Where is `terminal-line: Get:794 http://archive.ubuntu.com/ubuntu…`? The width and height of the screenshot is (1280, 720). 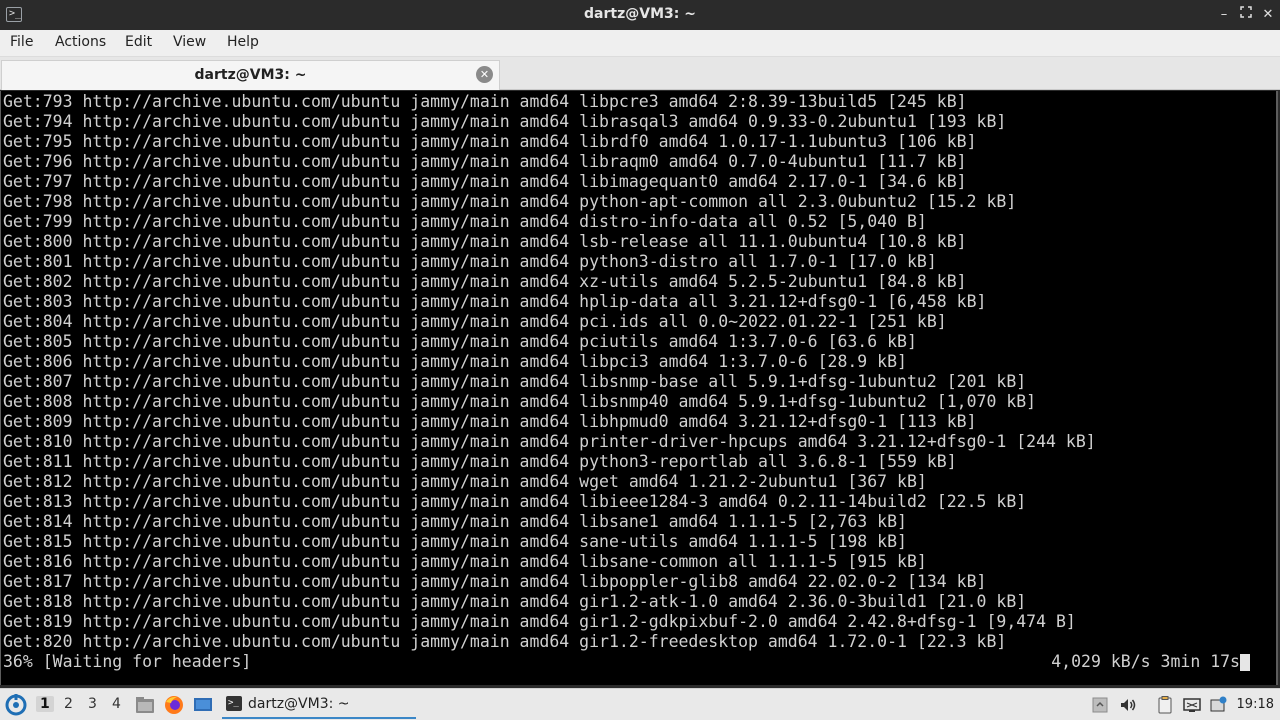
terminal-line: Get:794 http://archive.ubuntu.com/ubuntu… is located at coordinates (505, 121).